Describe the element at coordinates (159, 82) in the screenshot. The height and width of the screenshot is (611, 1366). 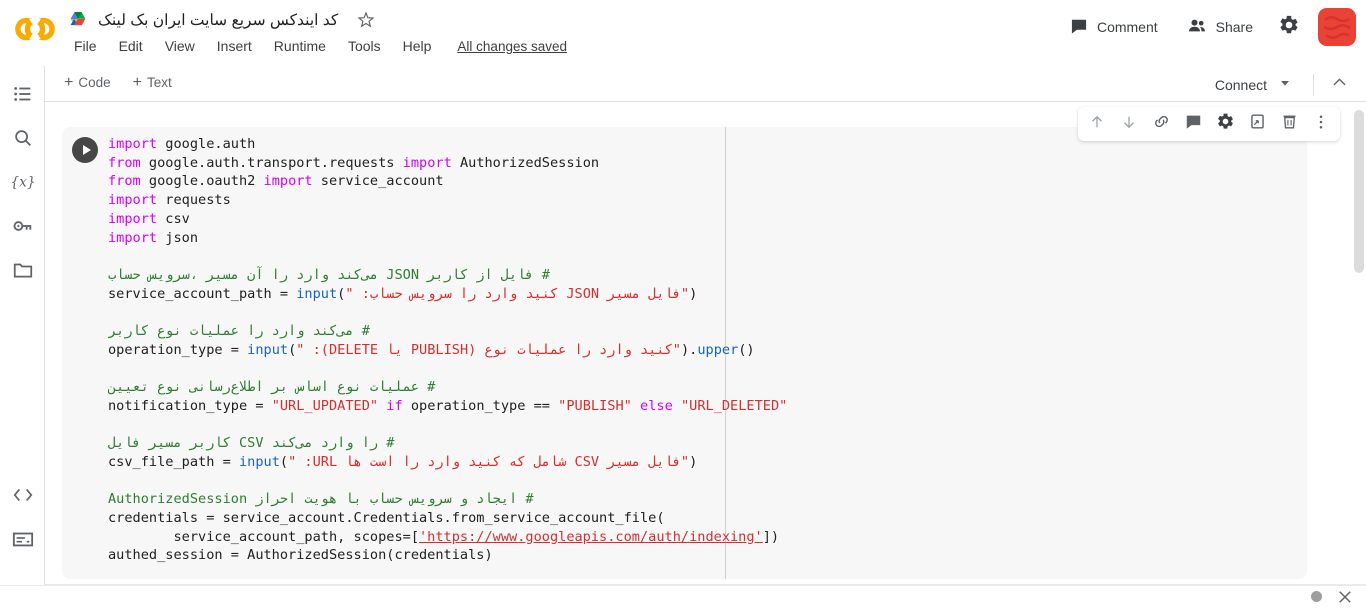
I see `add-text-label: Text` at that location.